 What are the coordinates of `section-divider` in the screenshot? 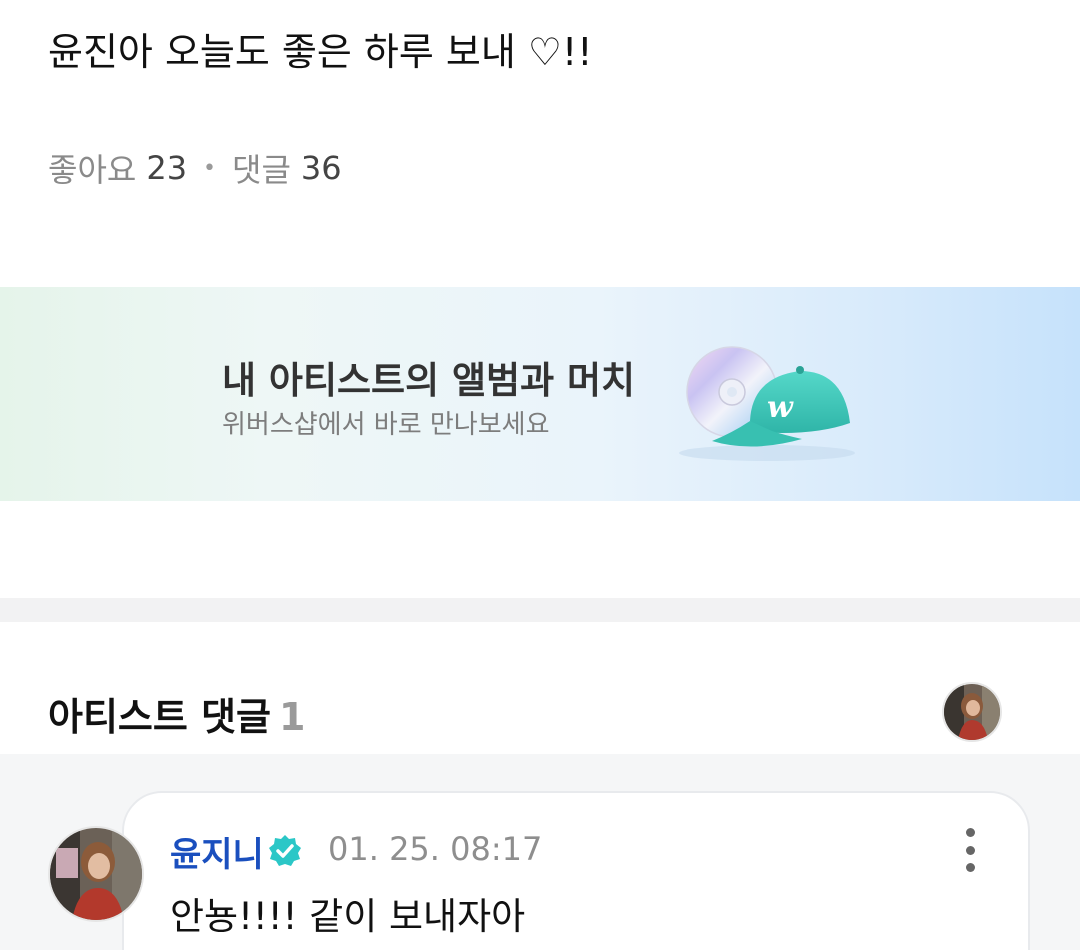 It's located at (540, 610).